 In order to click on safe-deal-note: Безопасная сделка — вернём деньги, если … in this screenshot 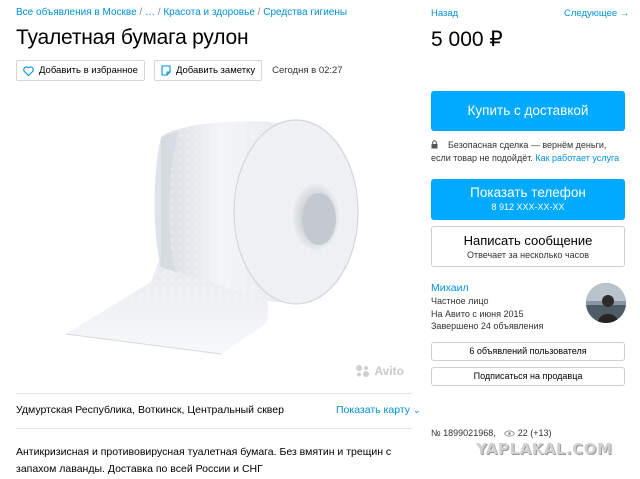, I will do `click(529, 152)`.